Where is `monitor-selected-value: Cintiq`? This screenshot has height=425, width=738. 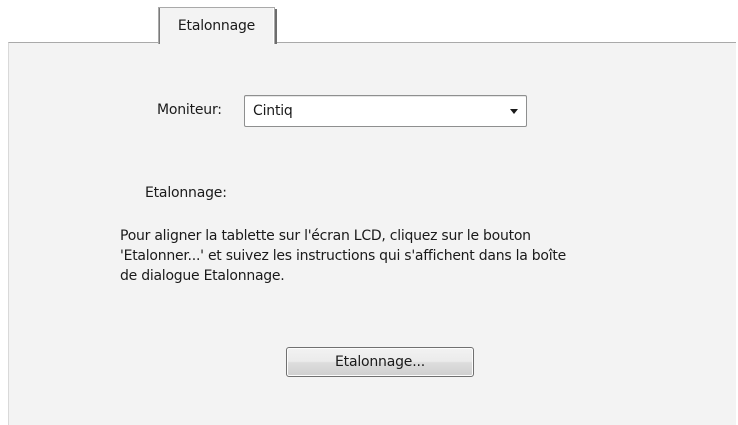
monitor-selected-value: Cintiq is located at coordinates (273, 111).